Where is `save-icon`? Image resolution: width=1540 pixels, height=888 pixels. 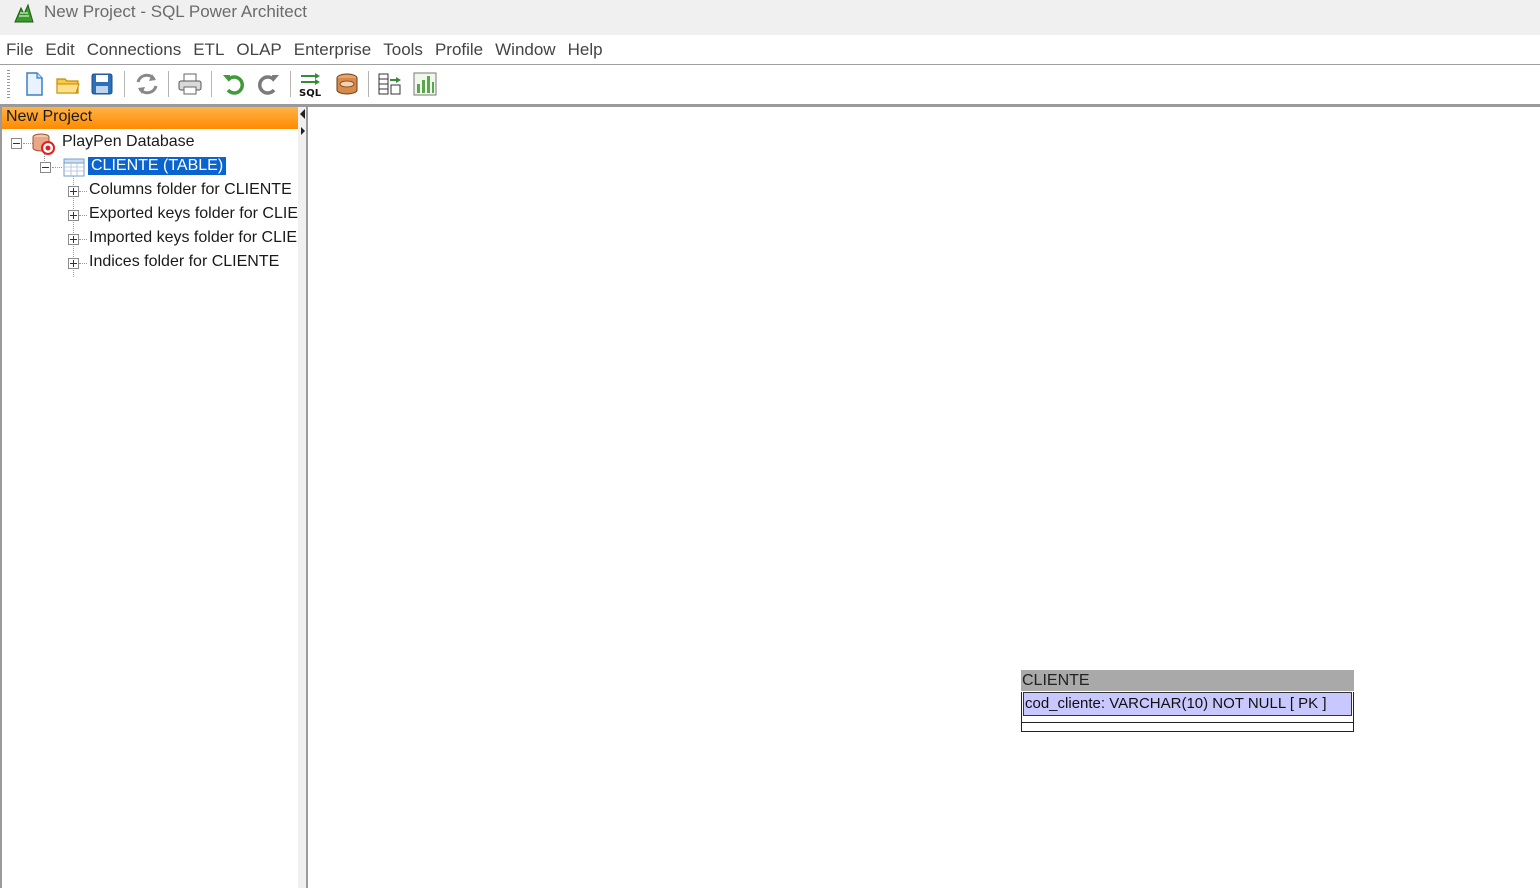
save-icon is located at coordinates (102, 84).